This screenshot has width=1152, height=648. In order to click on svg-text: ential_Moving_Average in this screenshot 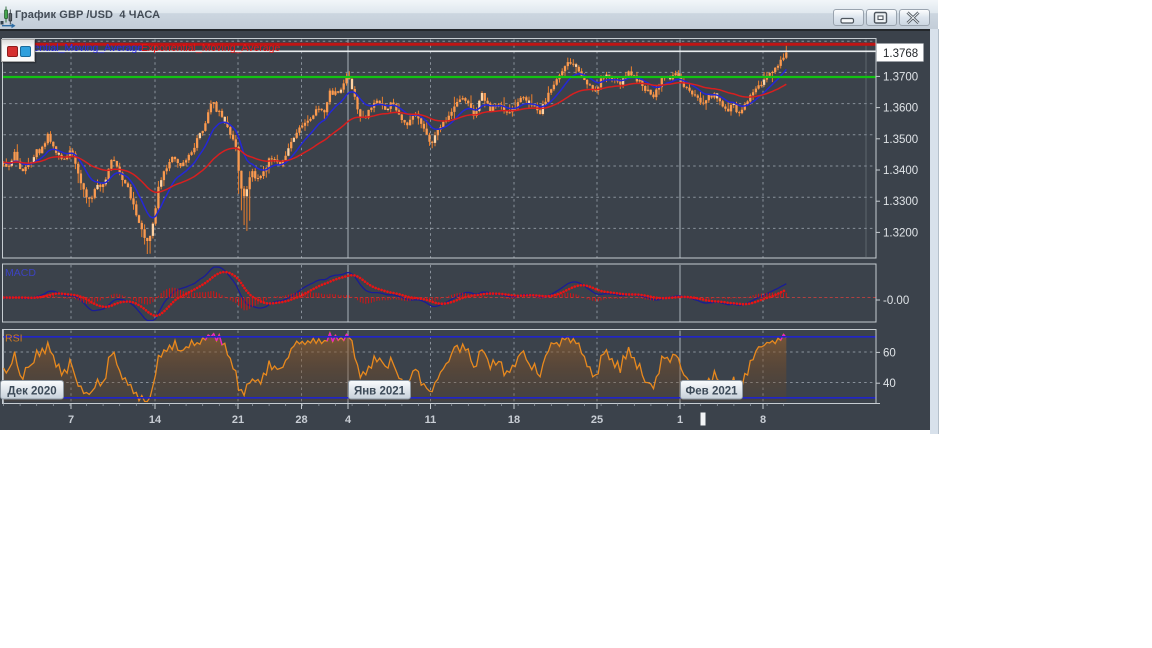, I will do `click(89, 48)`.